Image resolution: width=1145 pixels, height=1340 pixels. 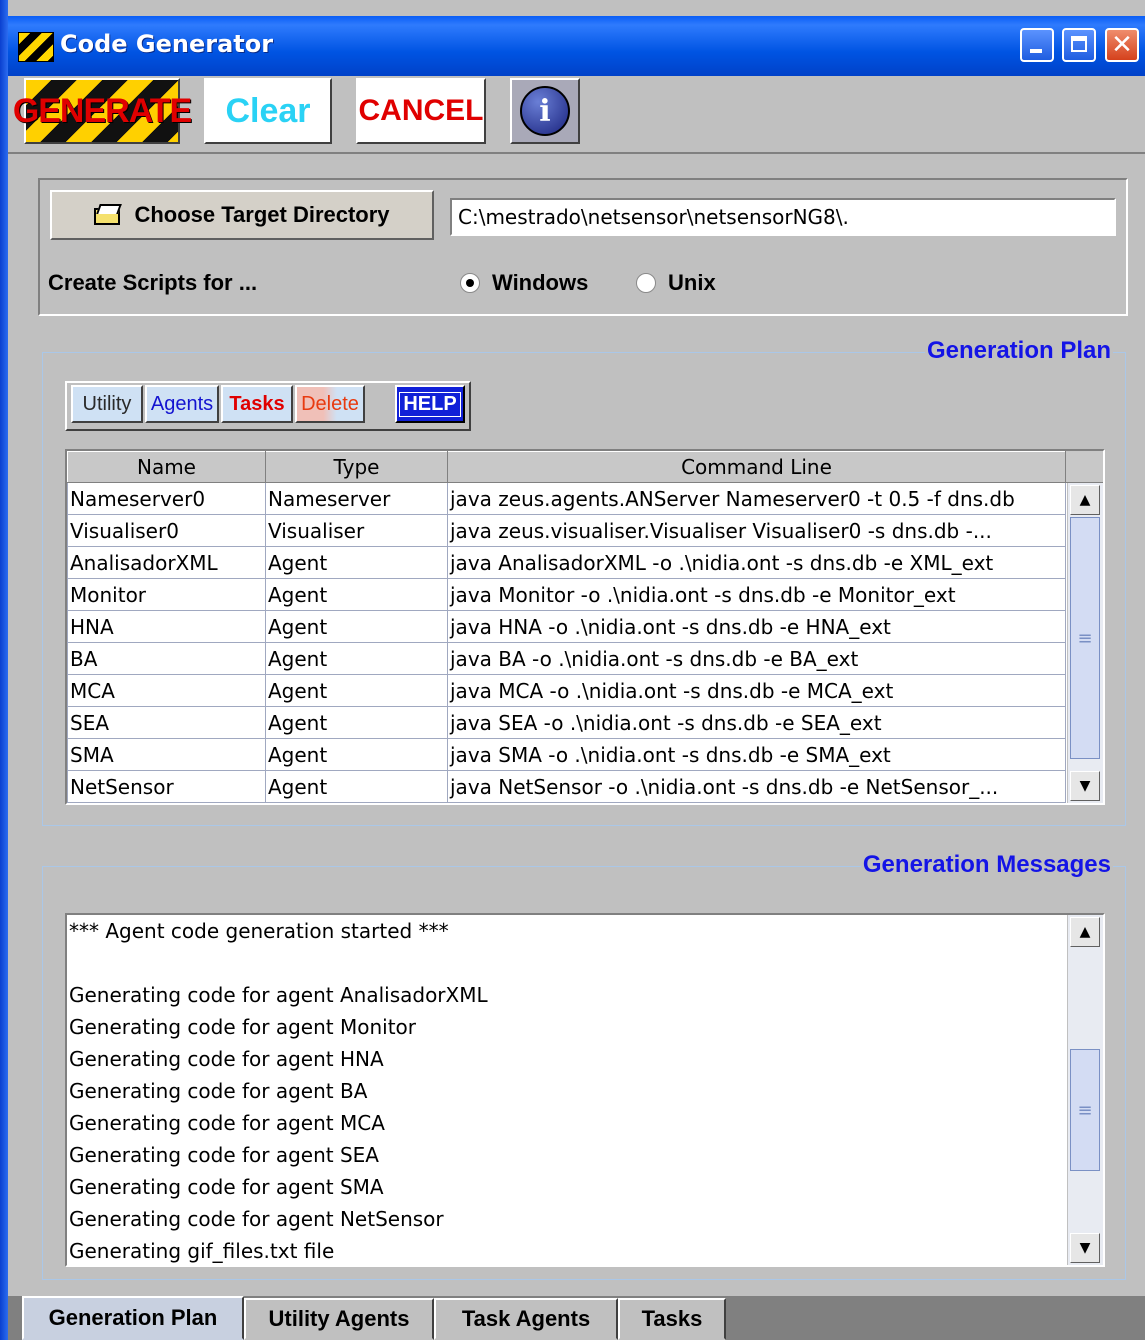 I want to click on windows-radio: Windows, so click(x=524, y=283).